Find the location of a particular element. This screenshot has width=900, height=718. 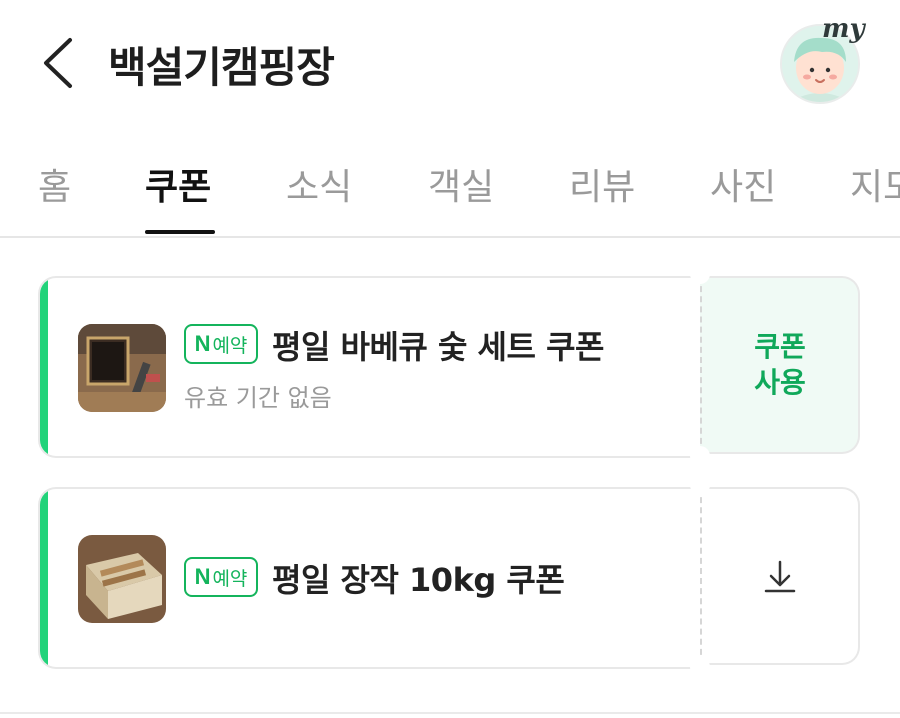

tab-home: 홈 is located at coordinates (54, 184).